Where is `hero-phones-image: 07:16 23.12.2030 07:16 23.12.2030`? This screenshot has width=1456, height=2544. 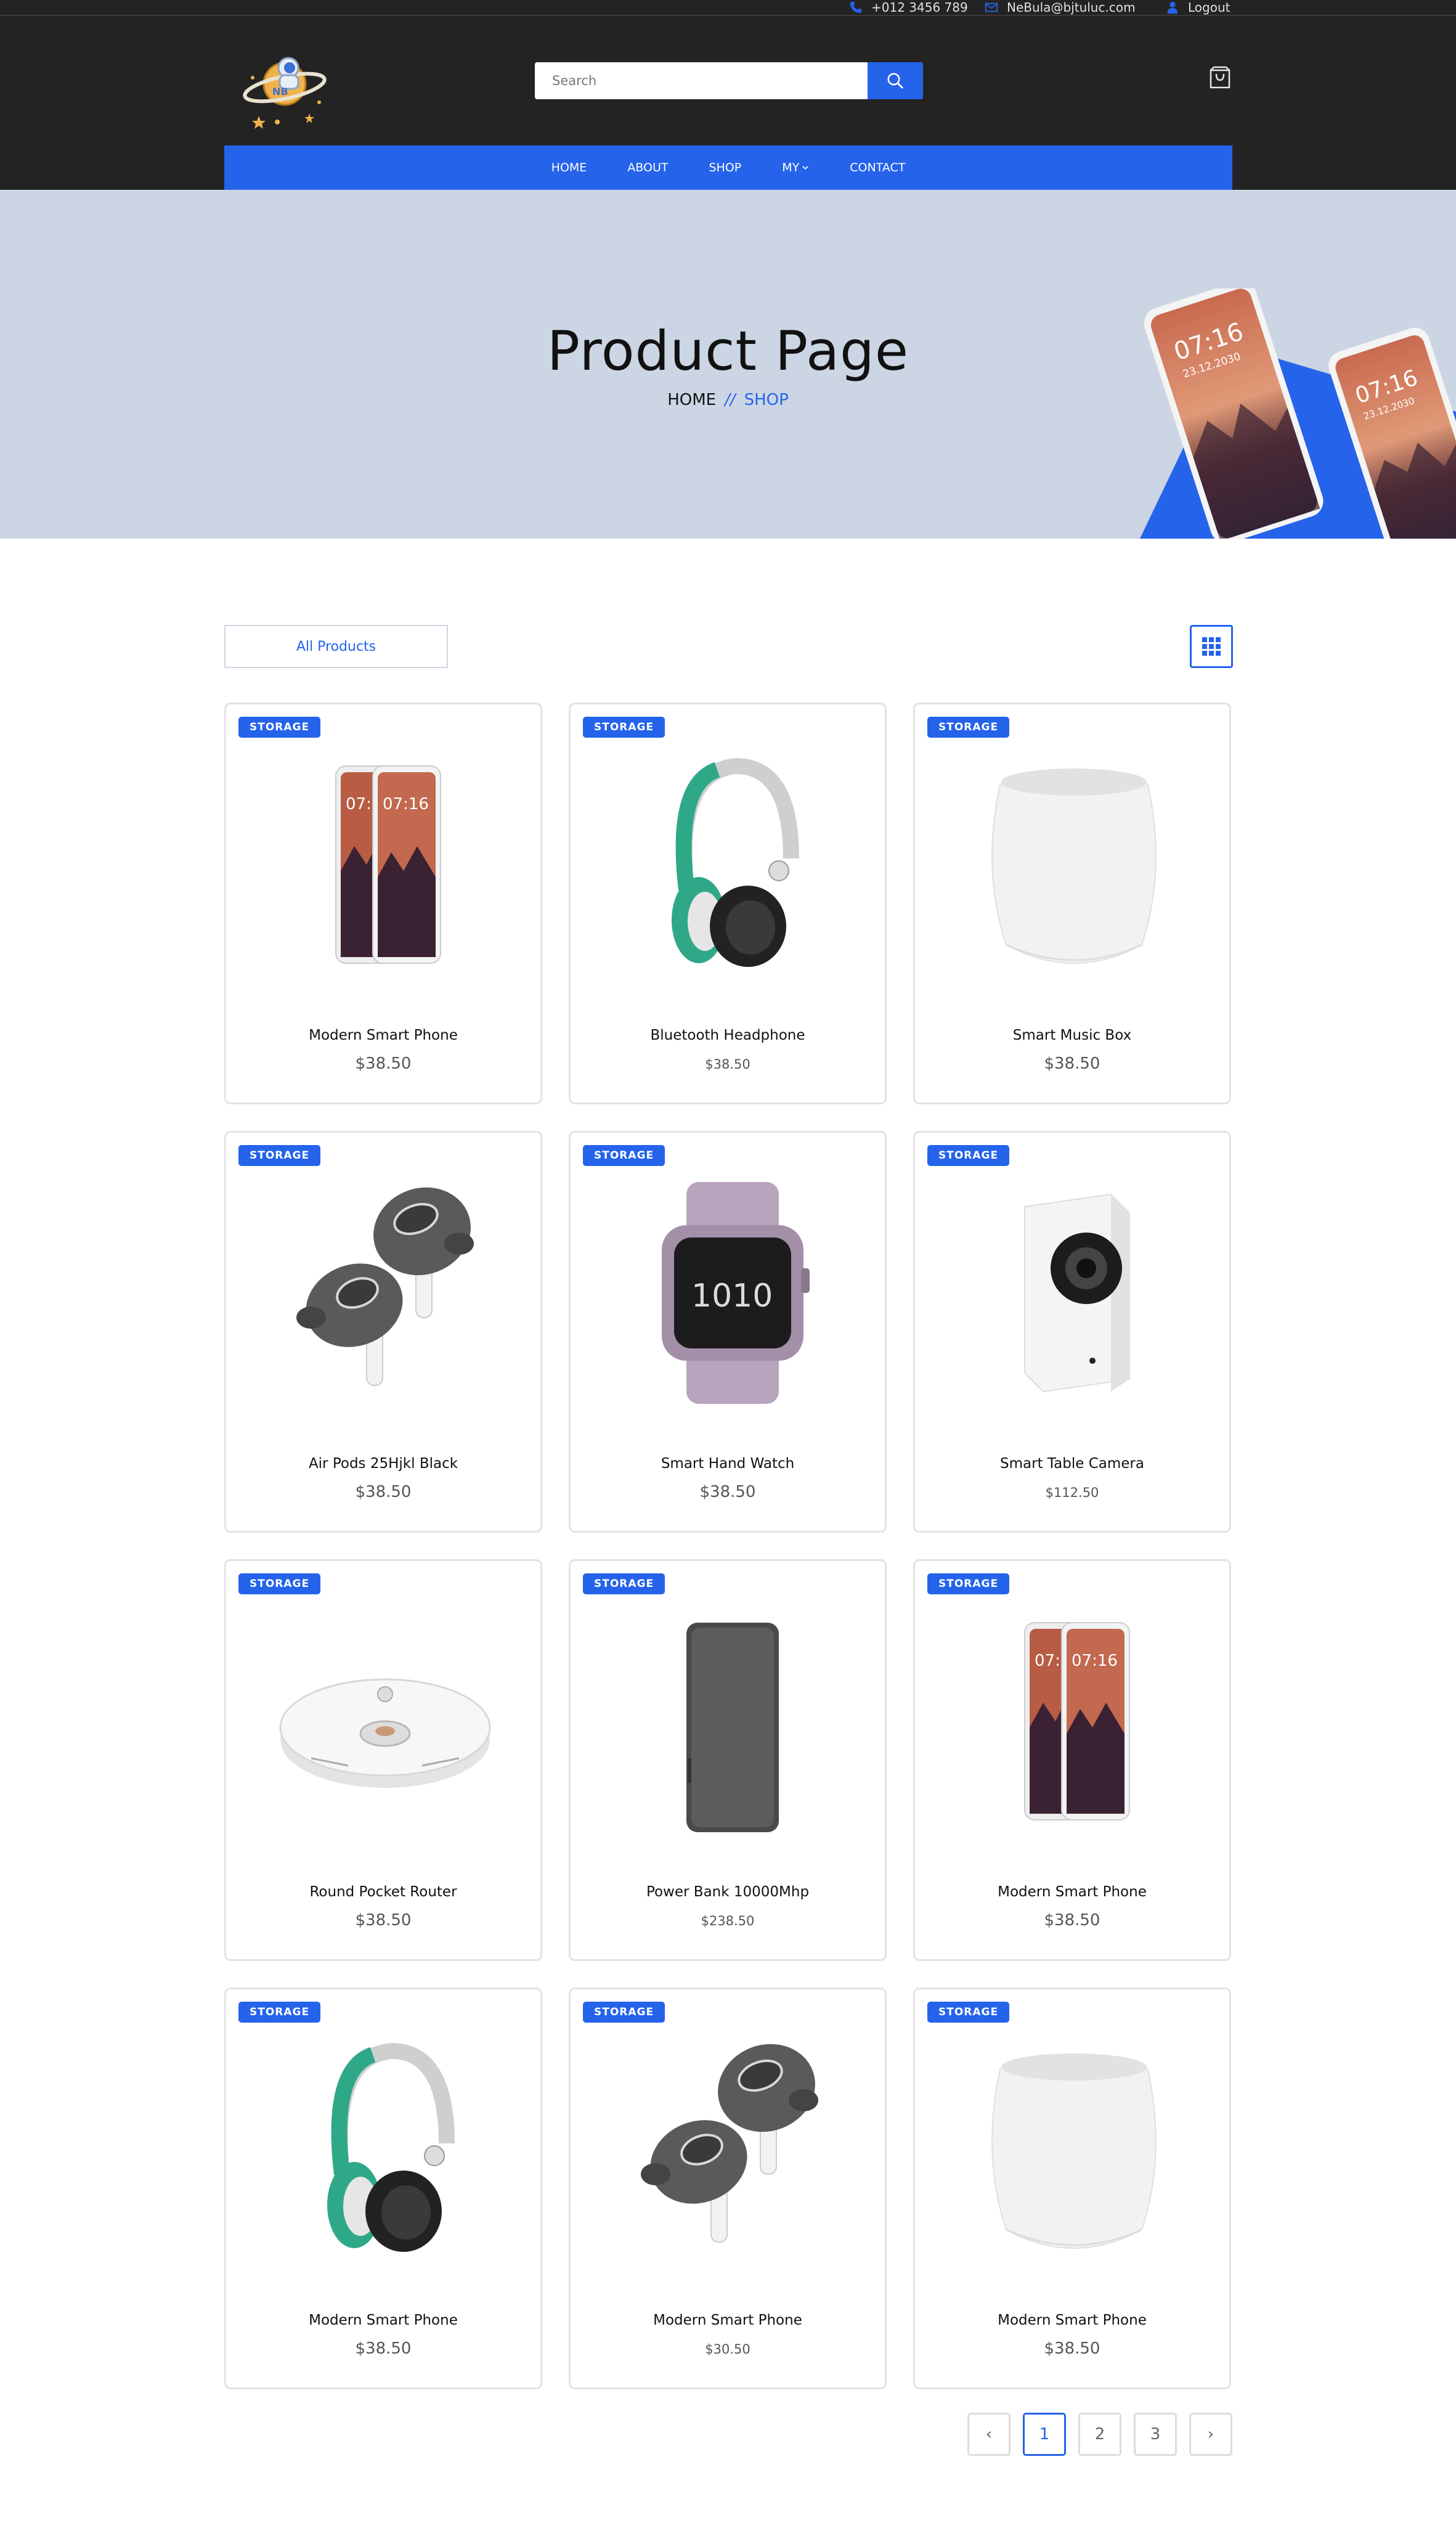
hero-phones-image: 07:16 23.12.2030 07:16 23.12.2030 is located at coordinates (1288, 410).